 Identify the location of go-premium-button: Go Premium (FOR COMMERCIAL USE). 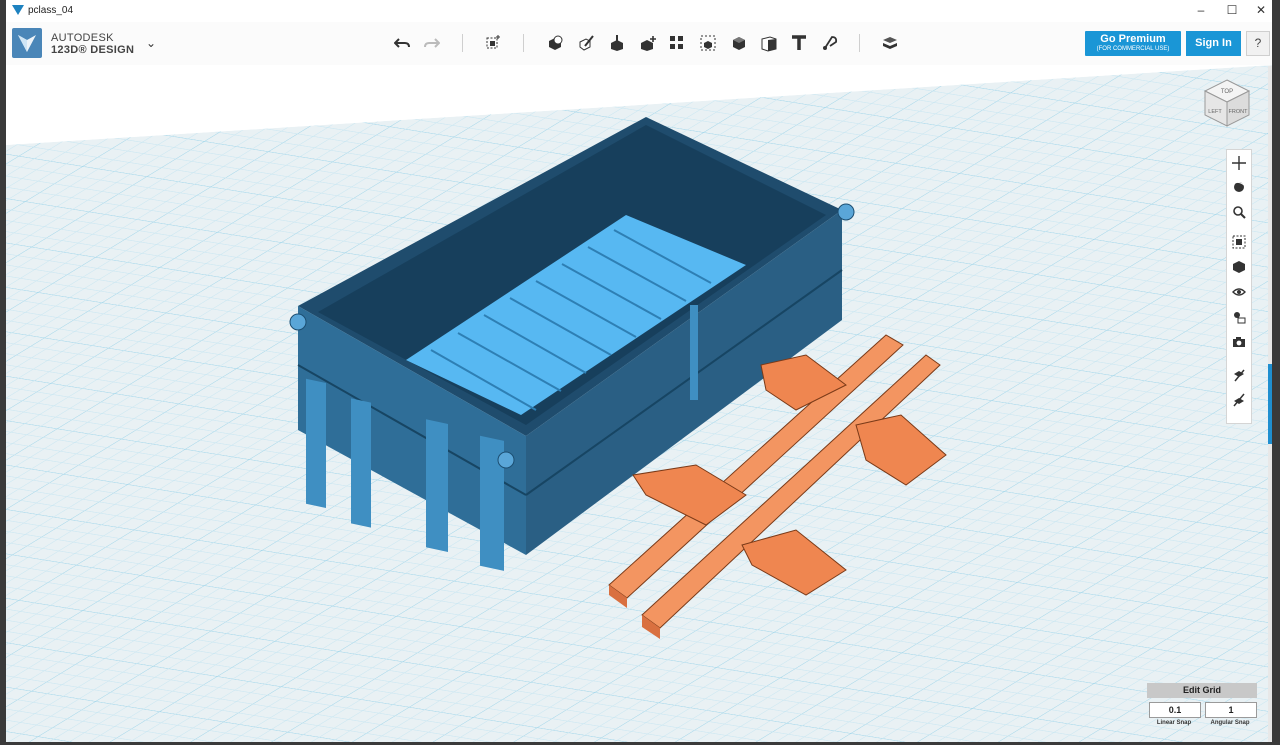
(1133, 43).